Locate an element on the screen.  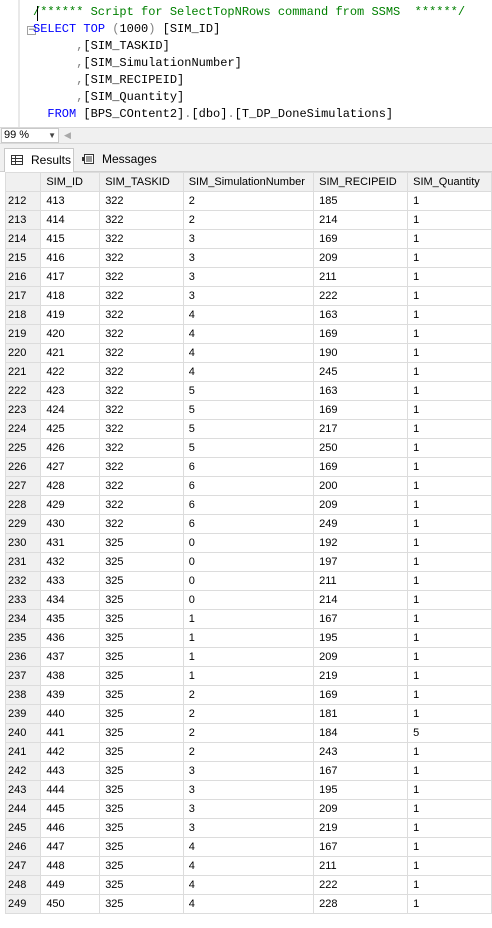
table-row: 225 426 322 5 250 1 is located at coordinates (248, 448).